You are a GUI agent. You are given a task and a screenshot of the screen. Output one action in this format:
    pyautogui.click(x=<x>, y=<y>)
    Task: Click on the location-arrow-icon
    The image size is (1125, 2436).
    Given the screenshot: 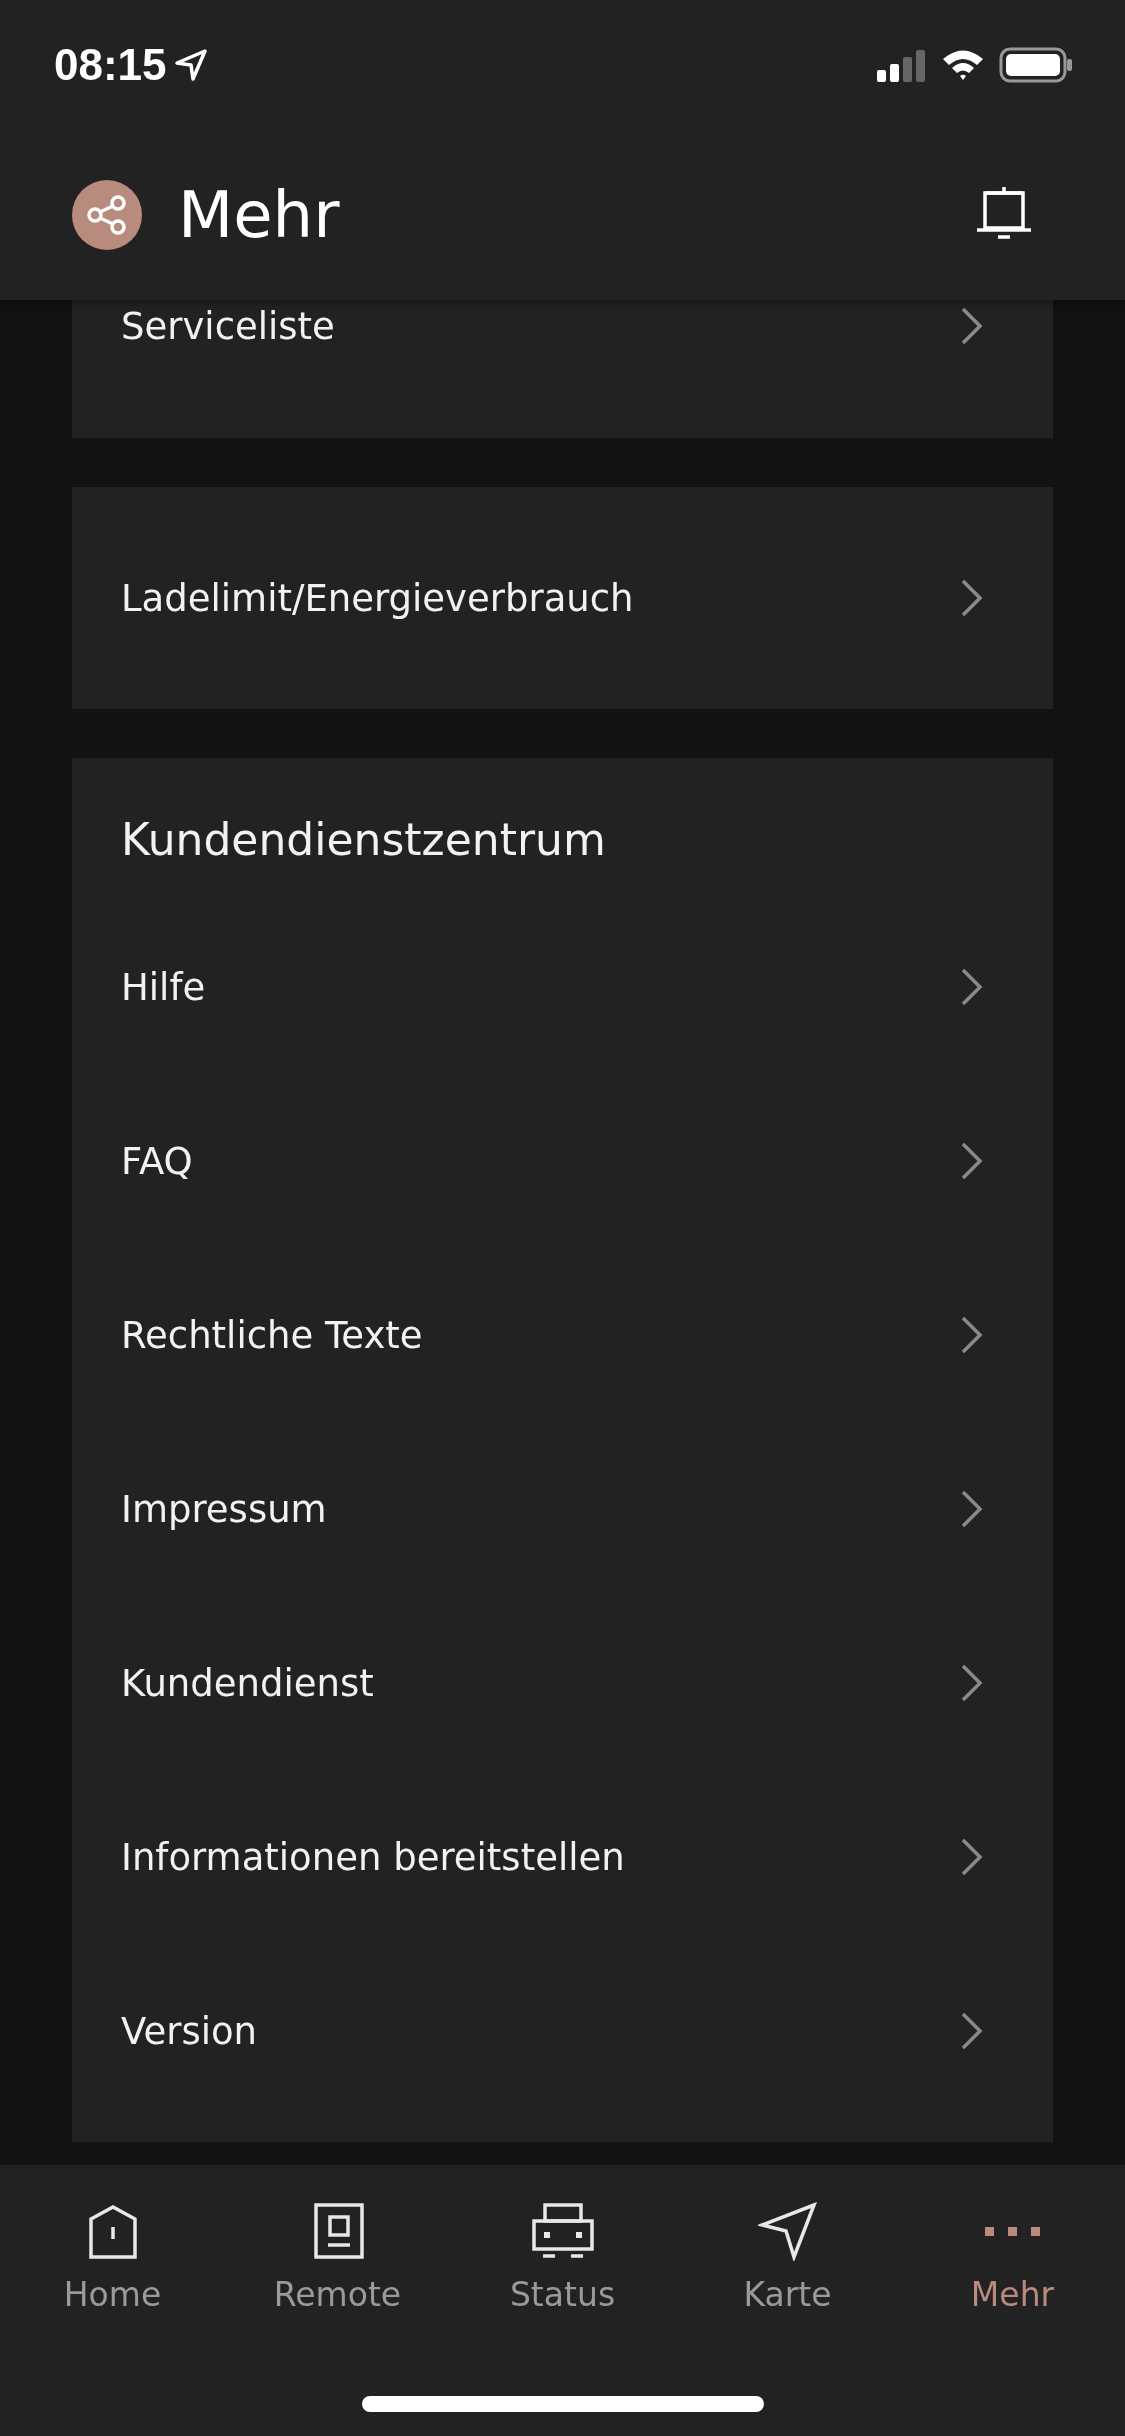 What is the action you would take?
    pyautogui.click(x=190, y=65)
    